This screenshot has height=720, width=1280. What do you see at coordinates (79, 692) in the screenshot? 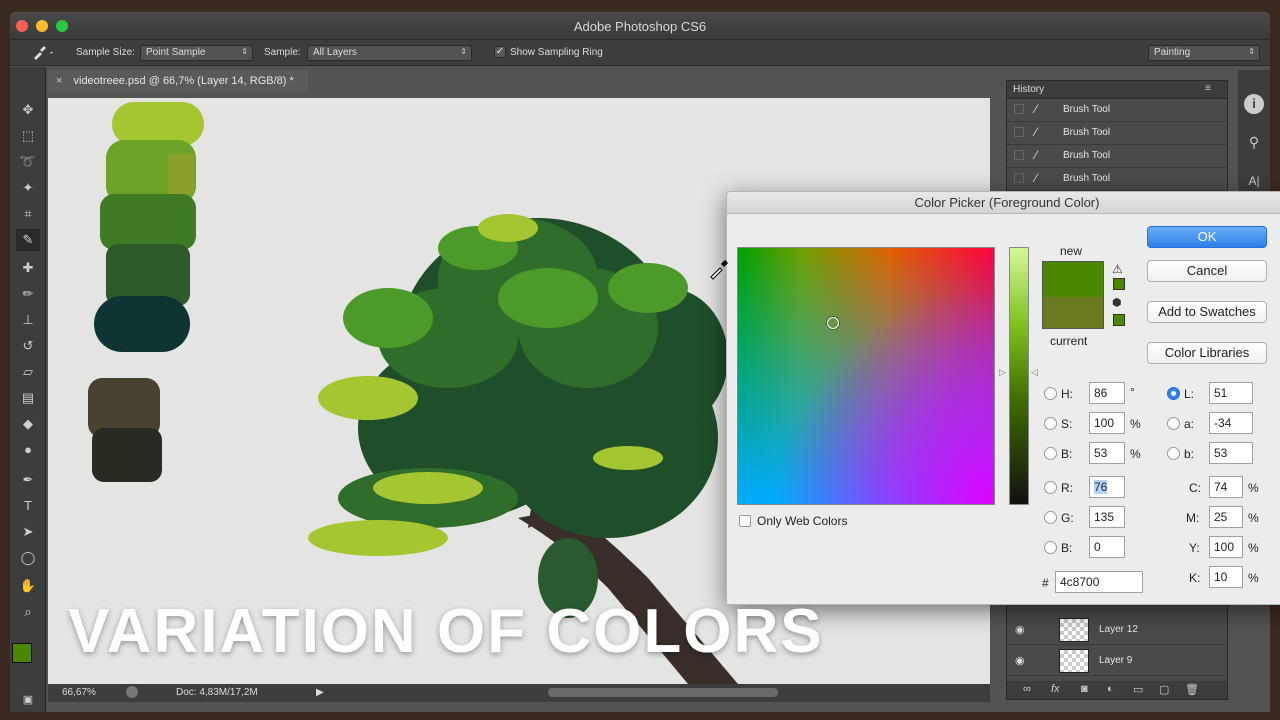
I see `zoom-level: 66,67%` at bounding box center [79, 692].